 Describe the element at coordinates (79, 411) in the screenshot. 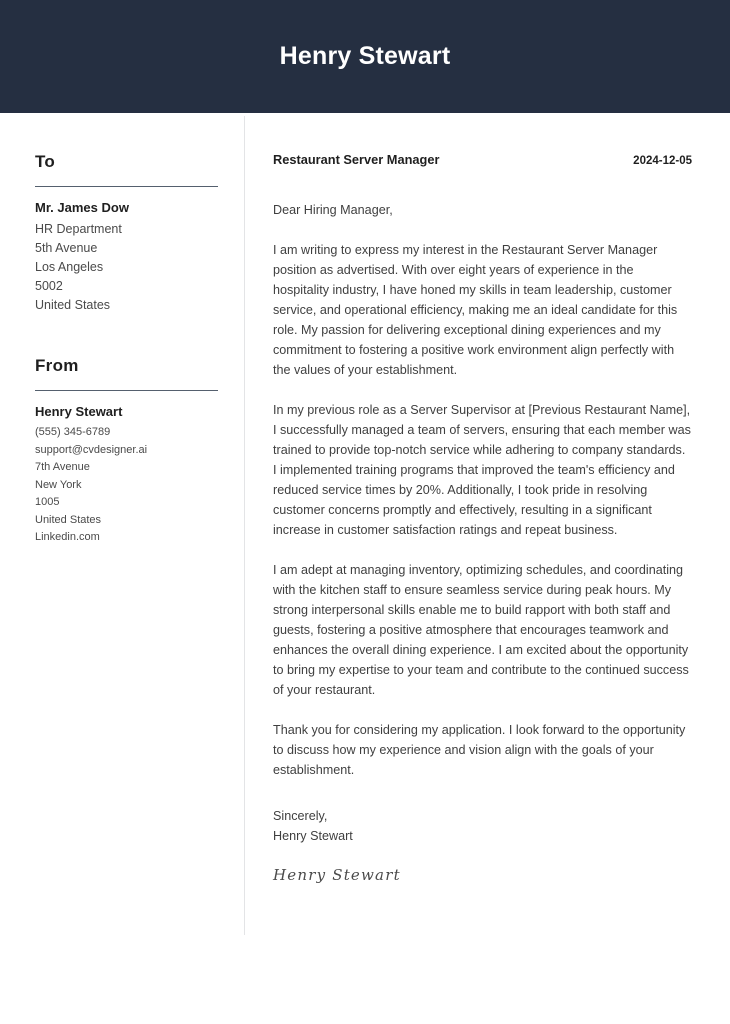

I see `sender-name: Henry Stewart` at that location.